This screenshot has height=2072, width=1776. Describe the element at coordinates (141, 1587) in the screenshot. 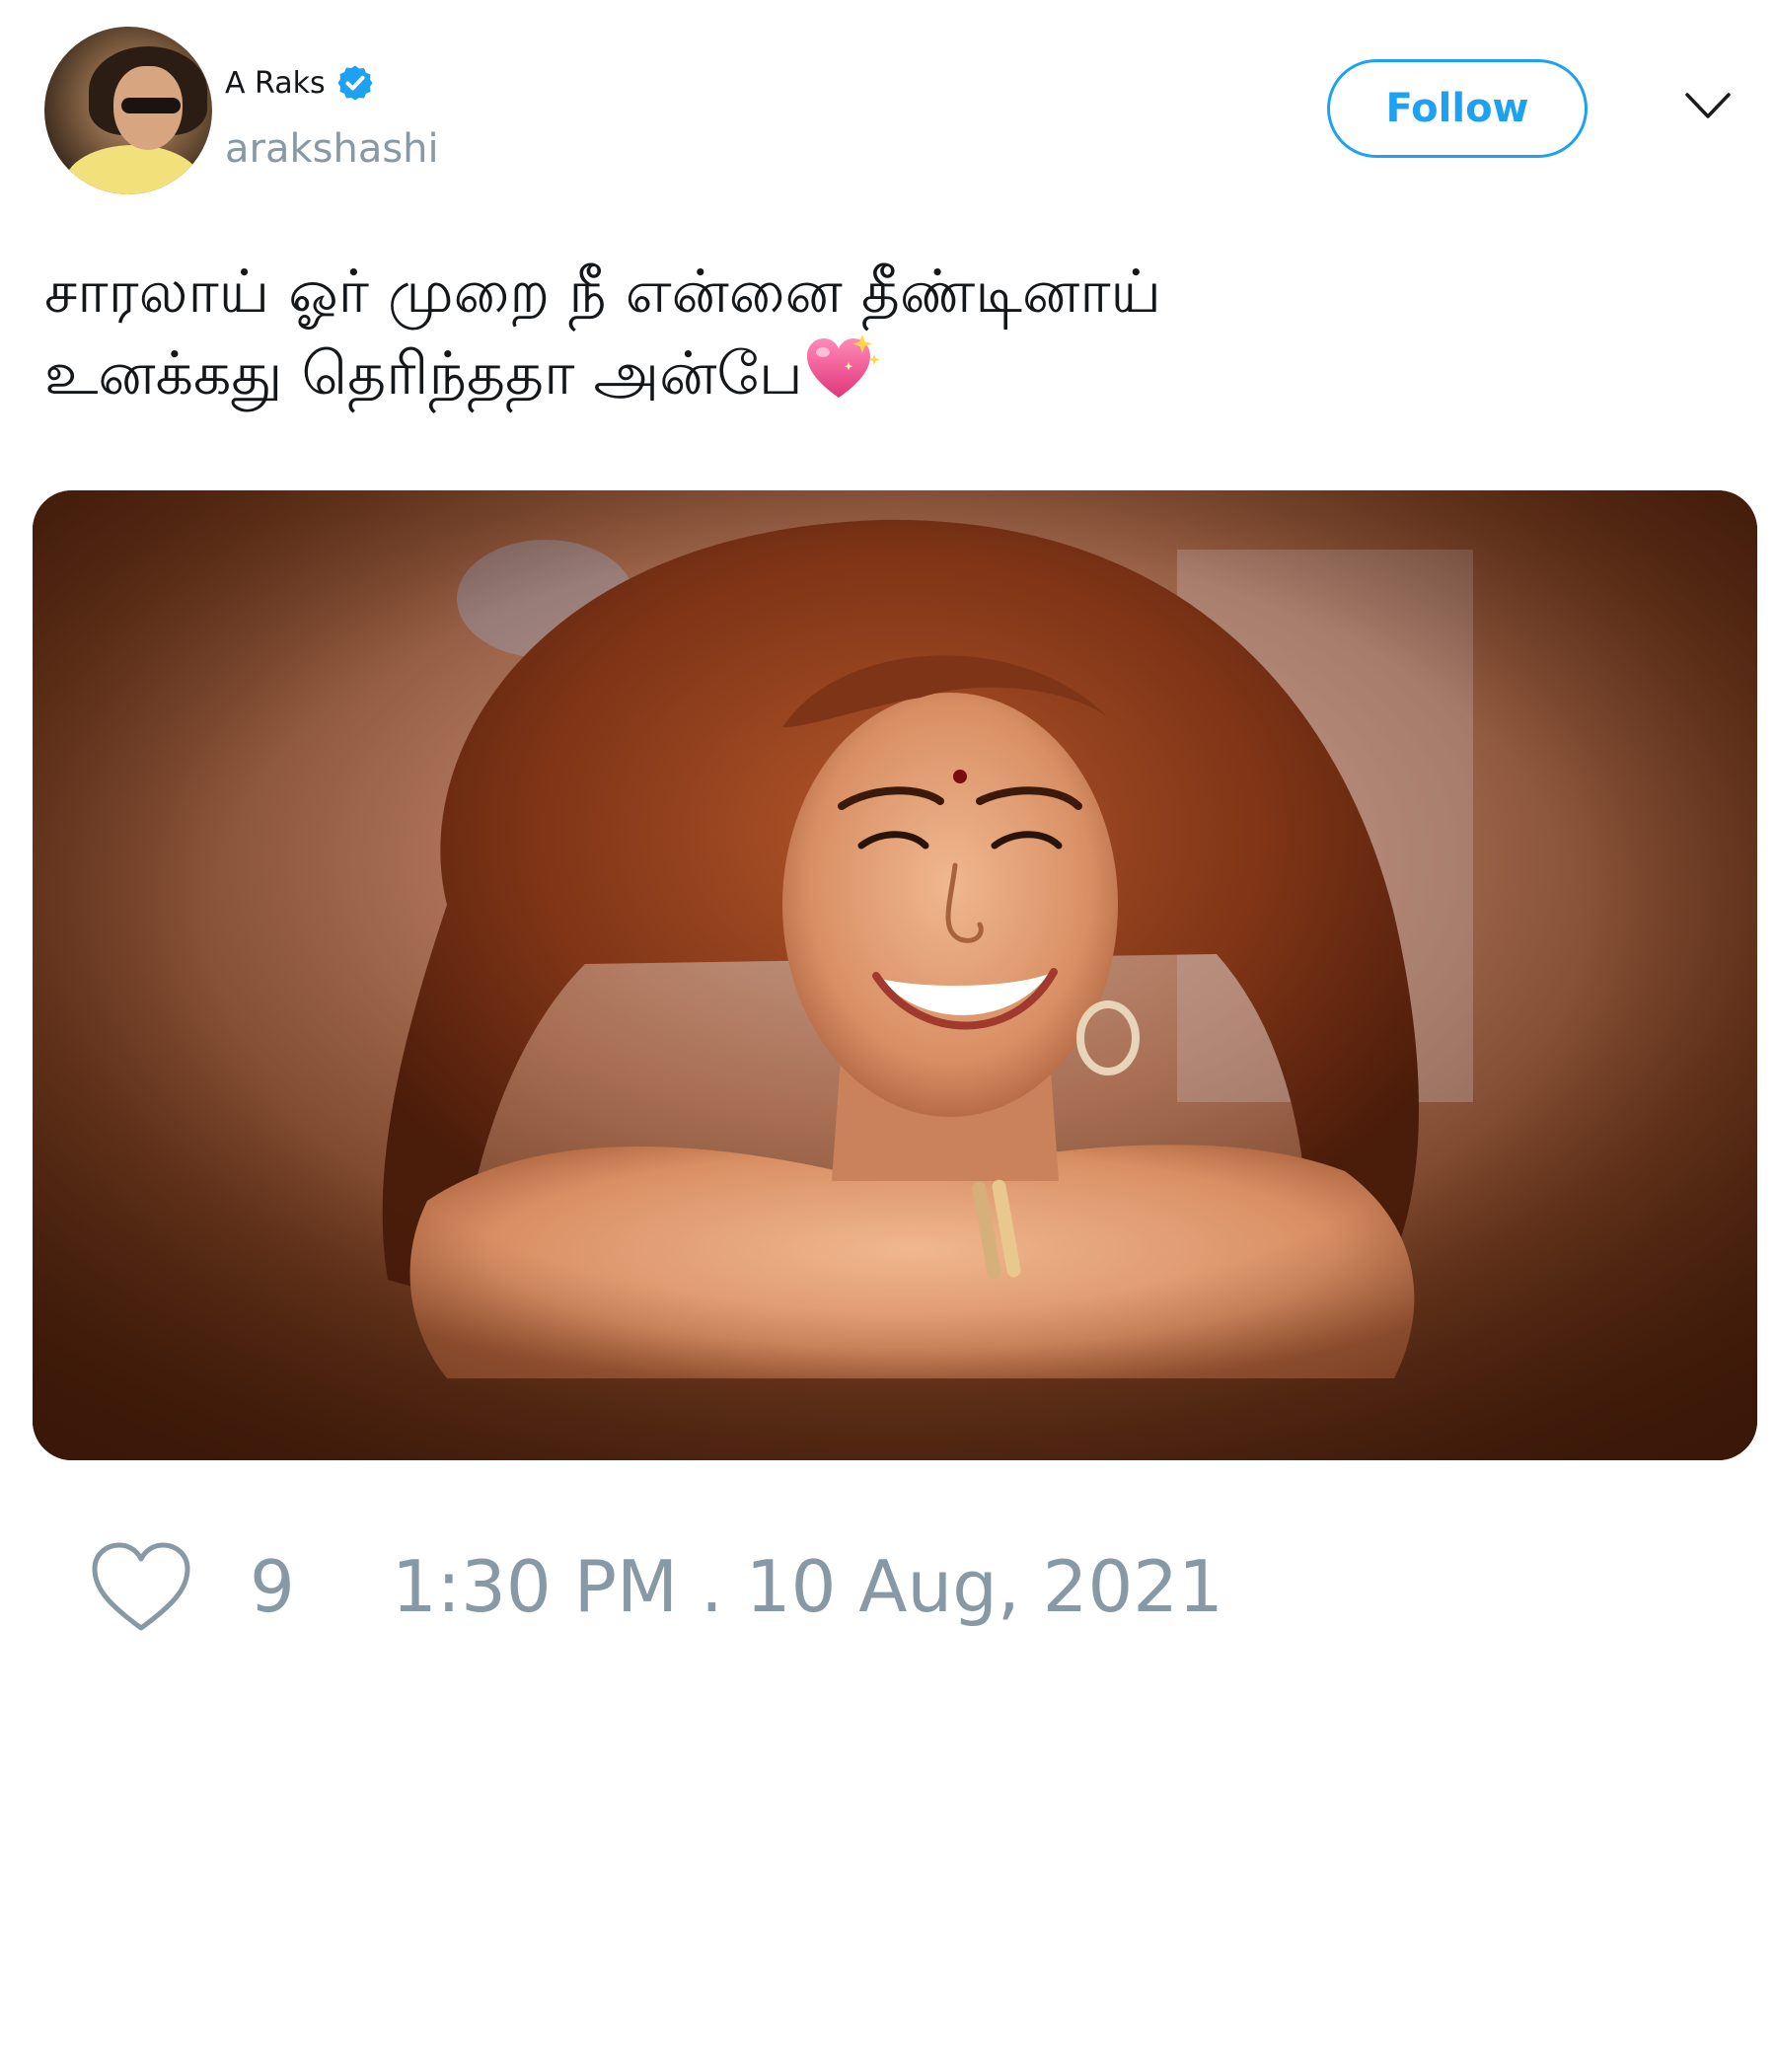

I see `heart-icon` at that location.